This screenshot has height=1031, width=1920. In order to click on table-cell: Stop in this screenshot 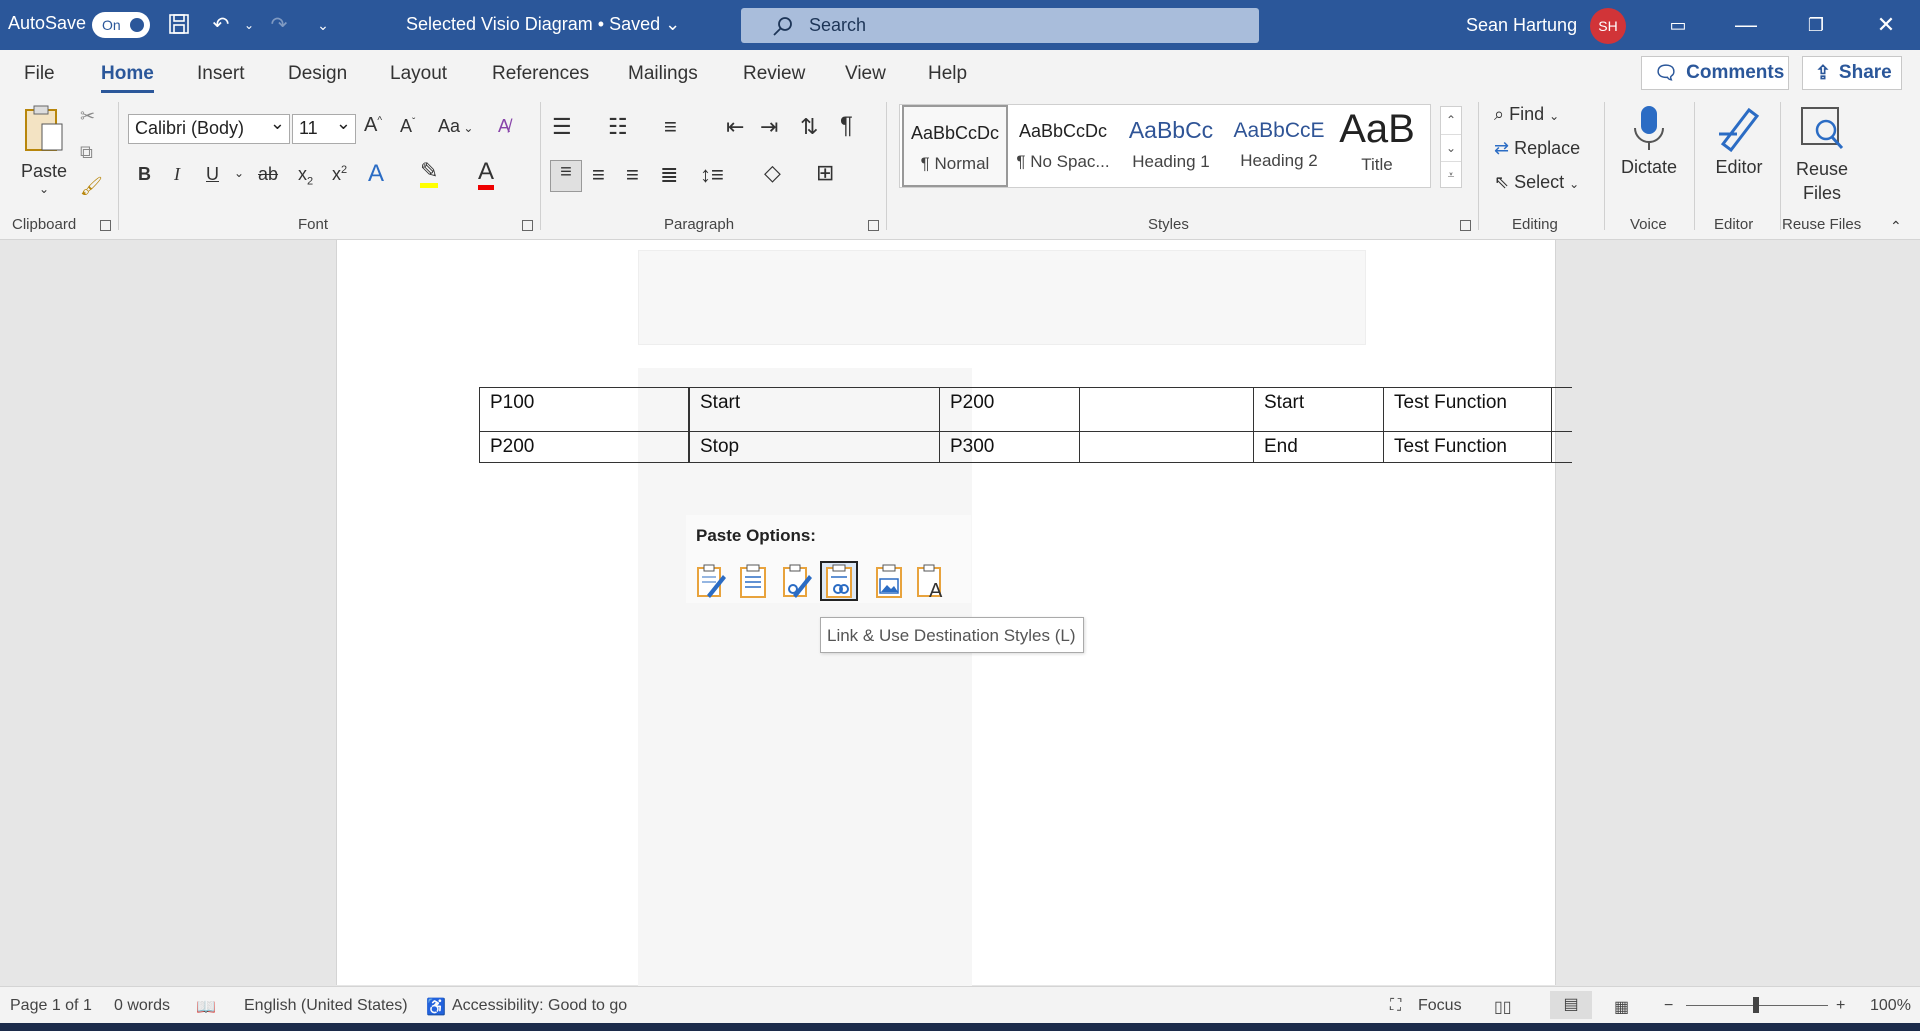, I will do `click(814, 447)`.